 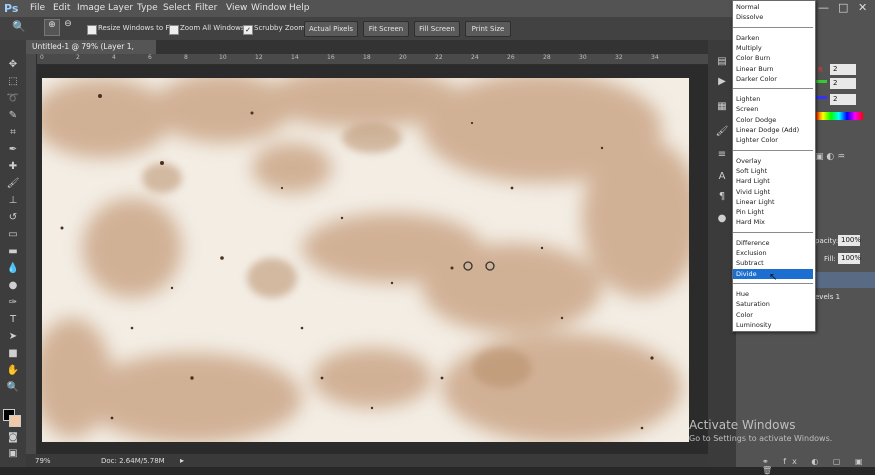 What do you see at coordinates (13, 82) in the screenshot?
I see `marquee-tool-icon: ⬚` at bounding box center [13, 82].